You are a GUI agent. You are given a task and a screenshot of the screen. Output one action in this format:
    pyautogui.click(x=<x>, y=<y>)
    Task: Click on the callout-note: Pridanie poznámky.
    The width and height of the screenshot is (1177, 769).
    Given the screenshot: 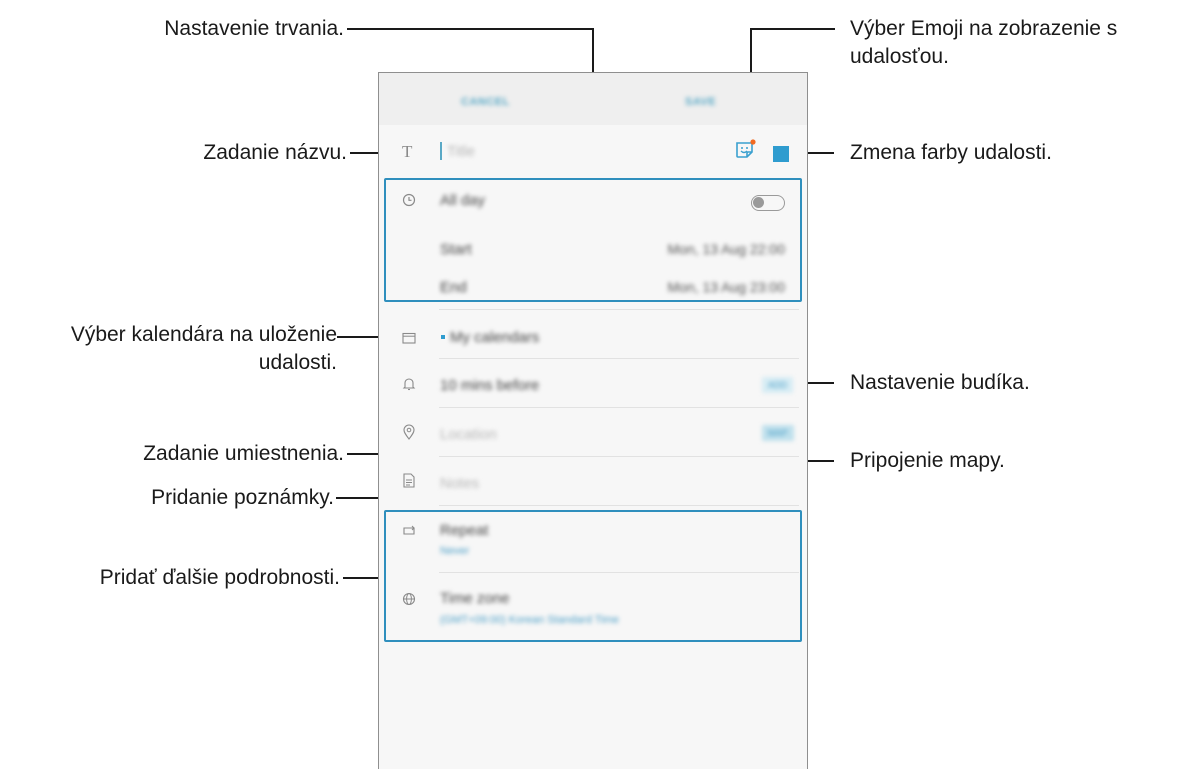 What is the action you would take?
    pyautogui.click(x=242, y=497)
    